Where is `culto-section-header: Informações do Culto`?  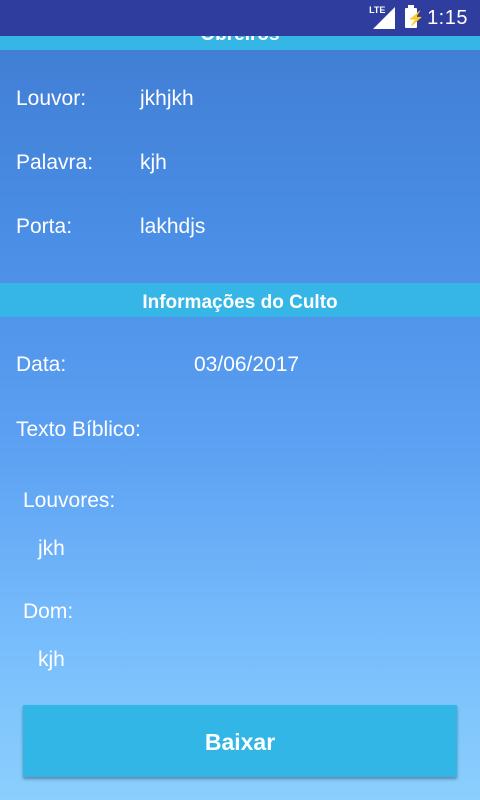 culto-section-header: Informações do Culto is located at coordinates (240, 300).